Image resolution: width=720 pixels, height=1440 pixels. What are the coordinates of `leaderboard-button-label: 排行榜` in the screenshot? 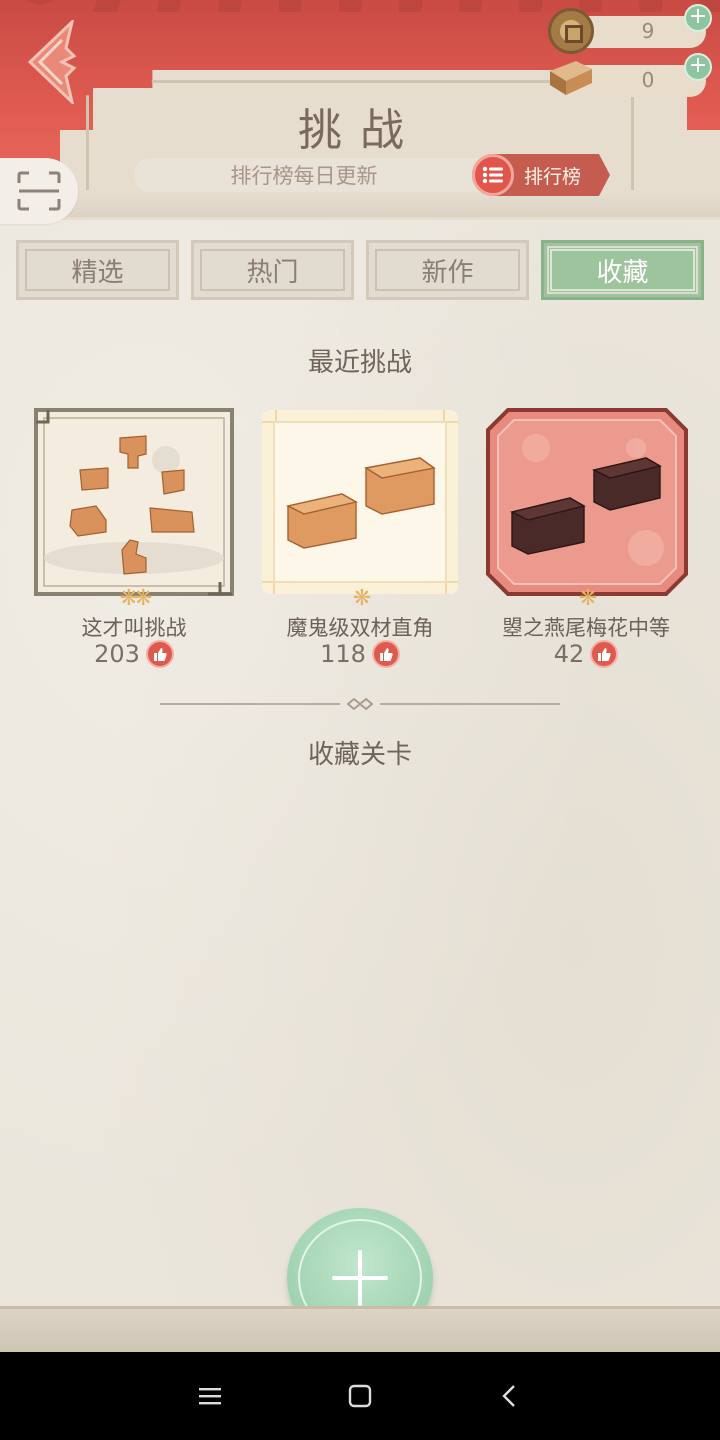 It's located at (553, 176).